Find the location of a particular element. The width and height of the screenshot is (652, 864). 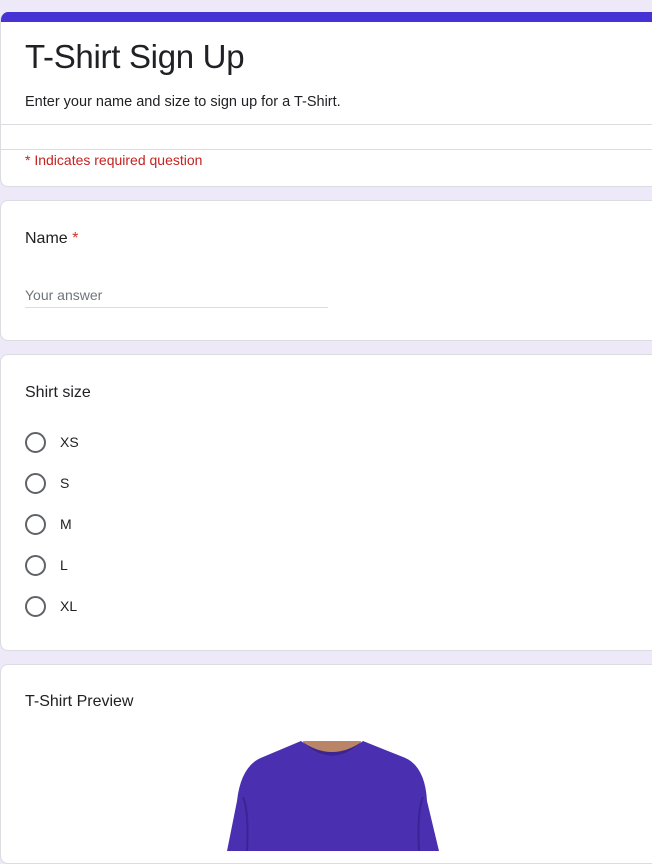

size-option-xl: XL is located at coordinates (51, 606).